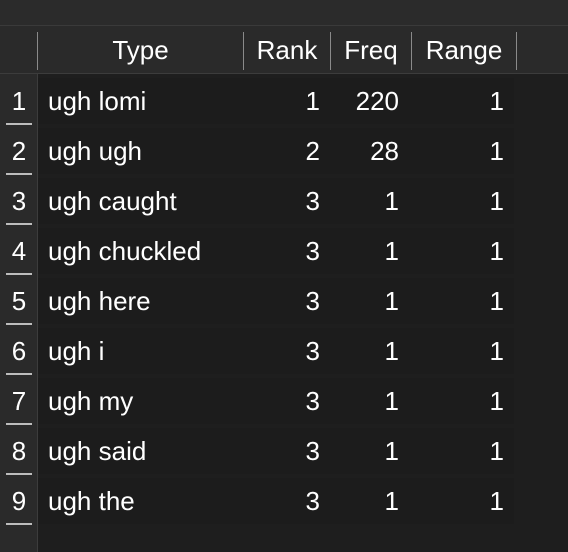 This screenshot has height=552, width=568. What do you see at coordinates (19, 401) in the screenshot?
I see `row-number: 7` at bounding box center [19, 401].